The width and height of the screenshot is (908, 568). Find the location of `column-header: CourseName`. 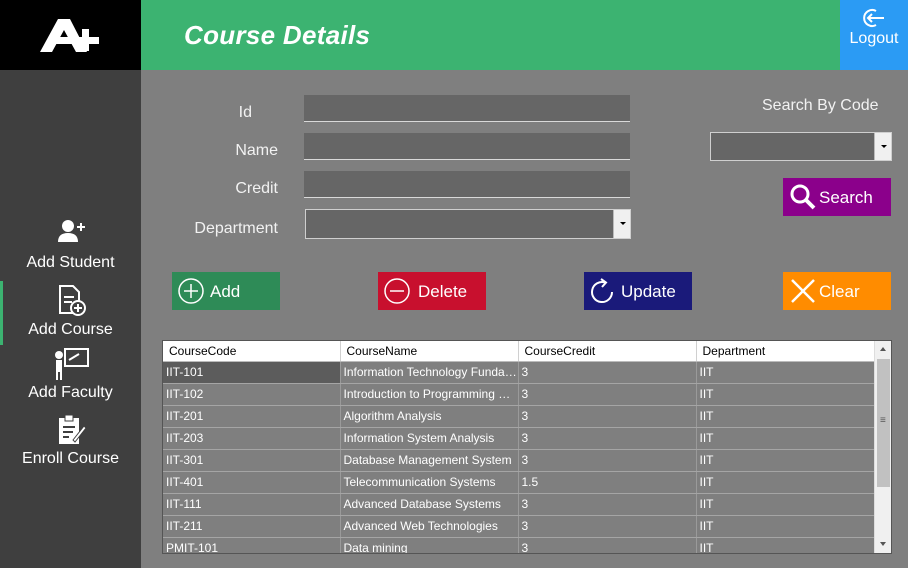

column-header: CourseName is located at coordinates (429, 351).